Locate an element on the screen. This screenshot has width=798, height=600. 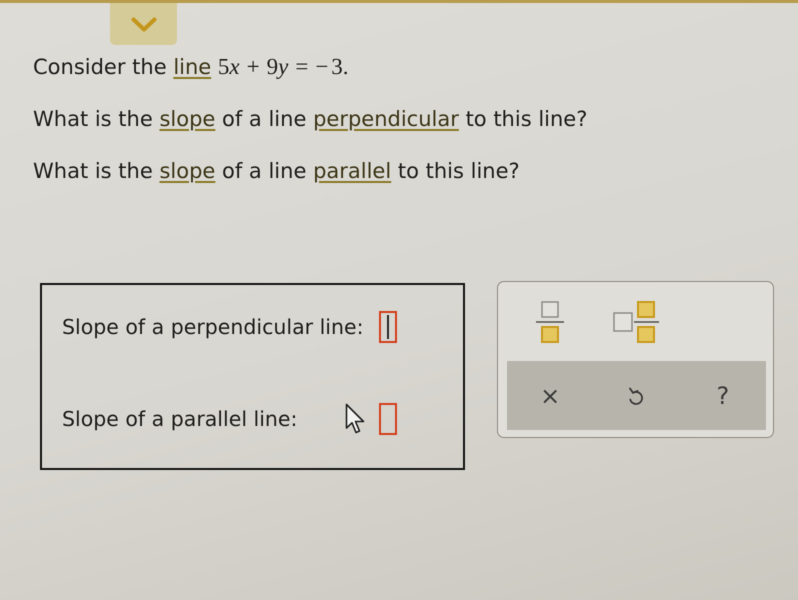
undo-icon is located at coordinates (636, 396).